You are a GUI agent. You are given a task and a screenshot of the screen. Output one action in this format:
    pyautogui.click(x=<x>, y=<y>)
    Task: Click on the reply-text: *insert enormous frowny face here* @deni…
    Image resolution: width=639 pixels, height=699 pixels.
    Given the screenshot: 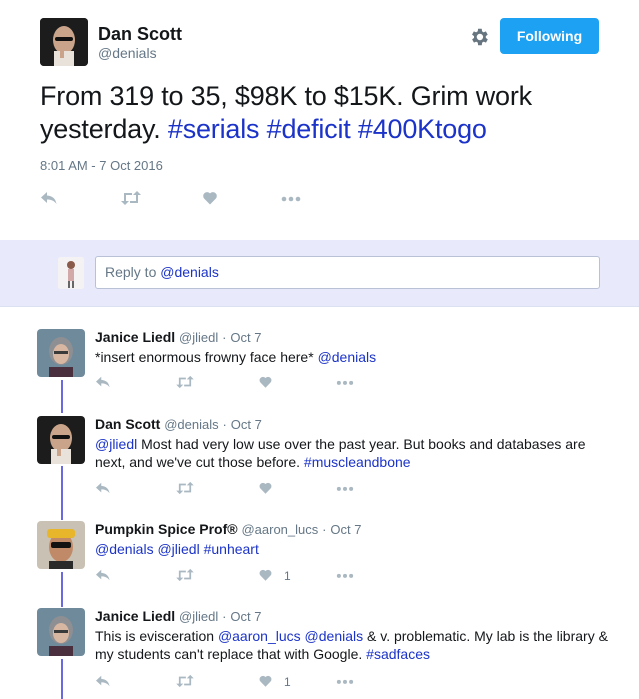 What is the action you would take?
    pyautogui.click(x=352, y=357)
    